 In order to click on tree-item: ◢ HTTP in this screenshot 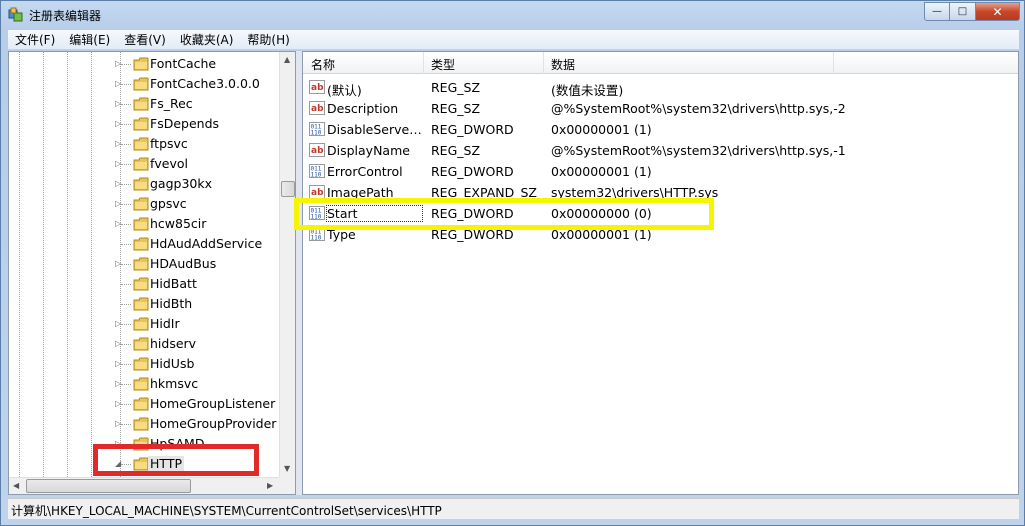, I will do `click(144, 464)`.